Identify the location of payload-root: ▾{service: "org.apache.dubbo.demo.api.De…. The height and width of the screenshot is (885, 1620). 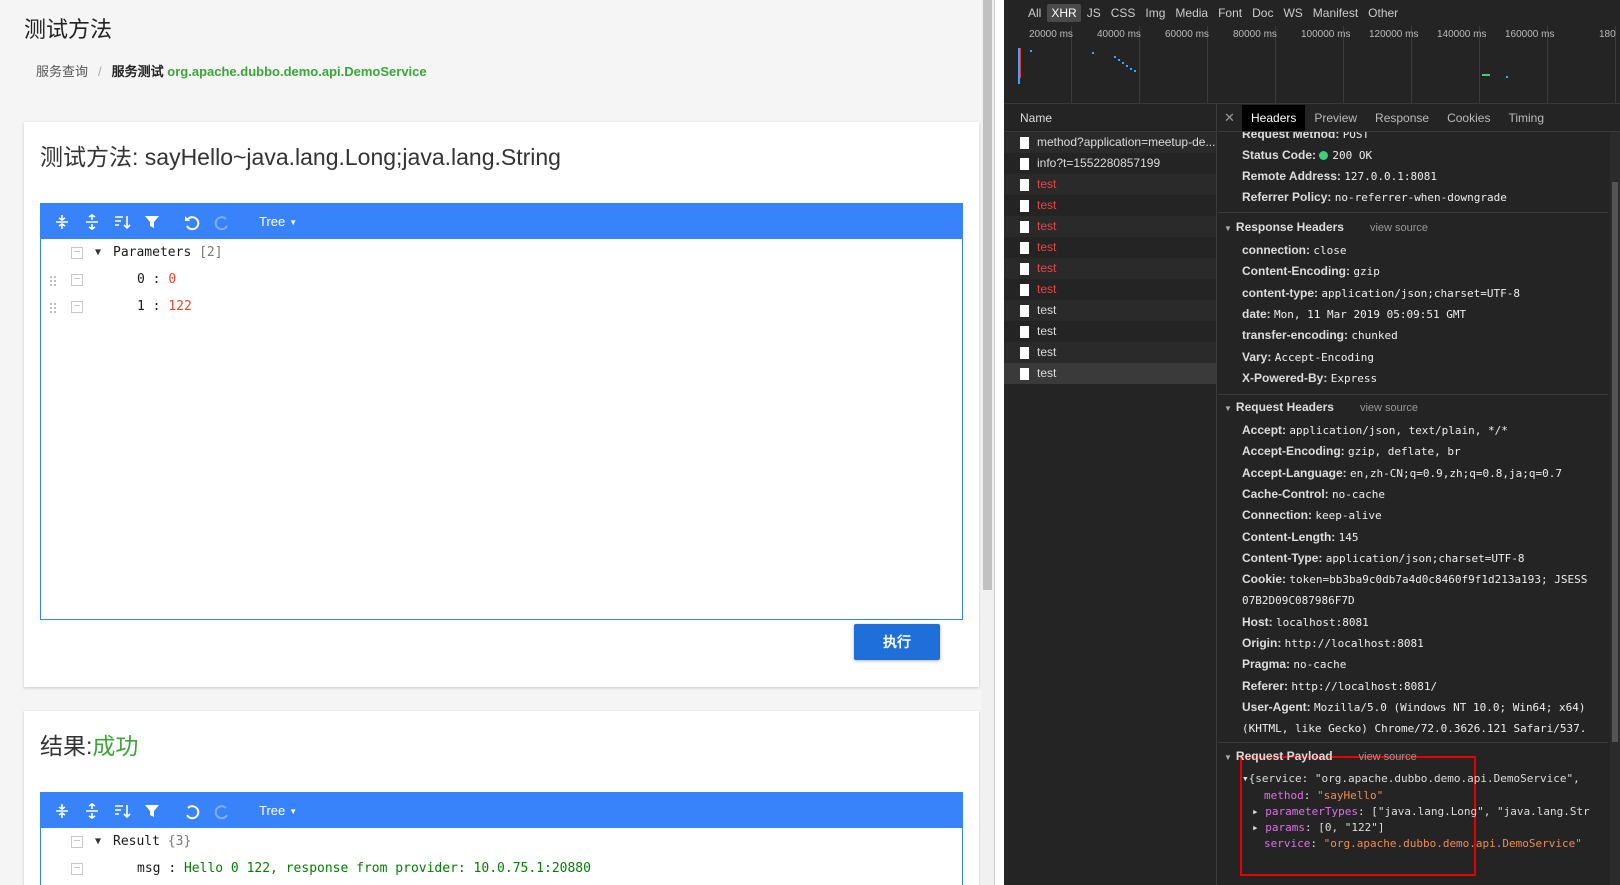
(1411, 778).